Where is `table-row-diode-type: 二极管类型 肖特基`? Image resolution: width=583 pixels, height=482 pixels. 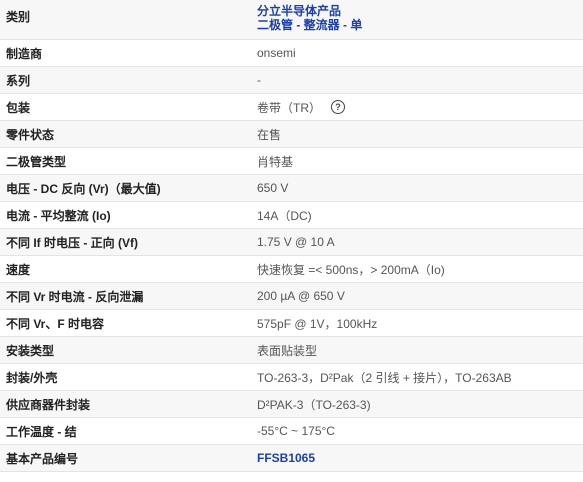
table-row-diode-type: 二极管类型 肖特基 is located at coordinates (291, 161).